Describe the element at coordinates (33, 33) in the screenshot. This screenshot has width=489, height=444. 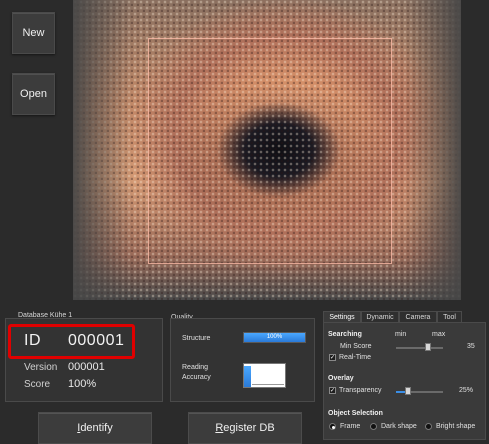
I see `new-button: New` at that location.